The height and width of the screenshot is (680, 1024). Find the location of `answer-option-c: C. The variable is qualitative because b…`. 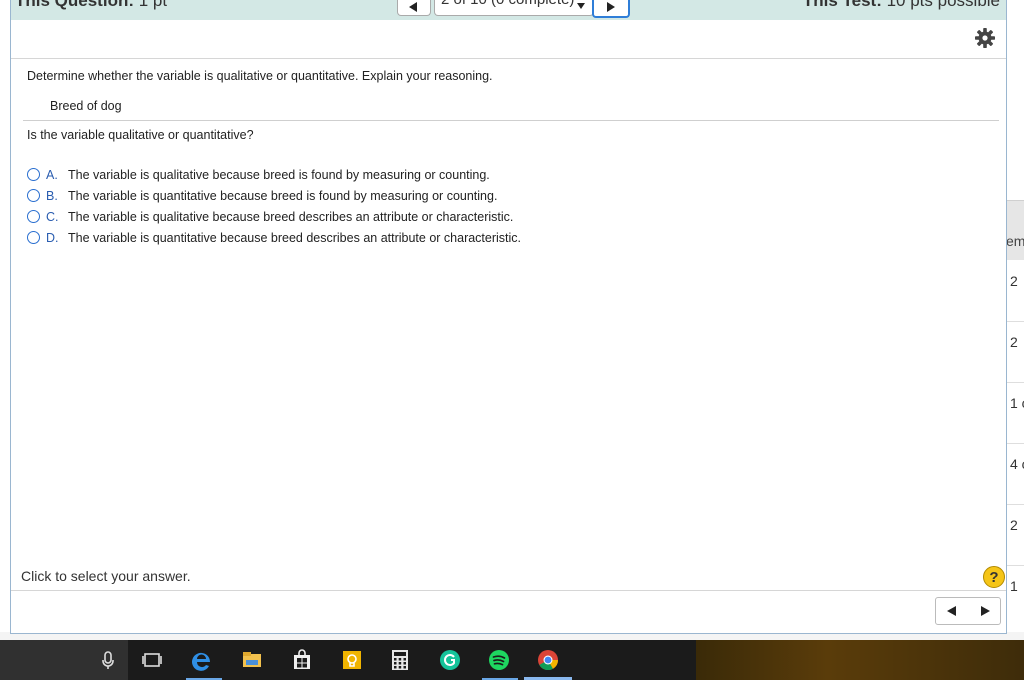

answer-option-c: C. The variable is qualitative because b… is located at coordinates (274, 216).